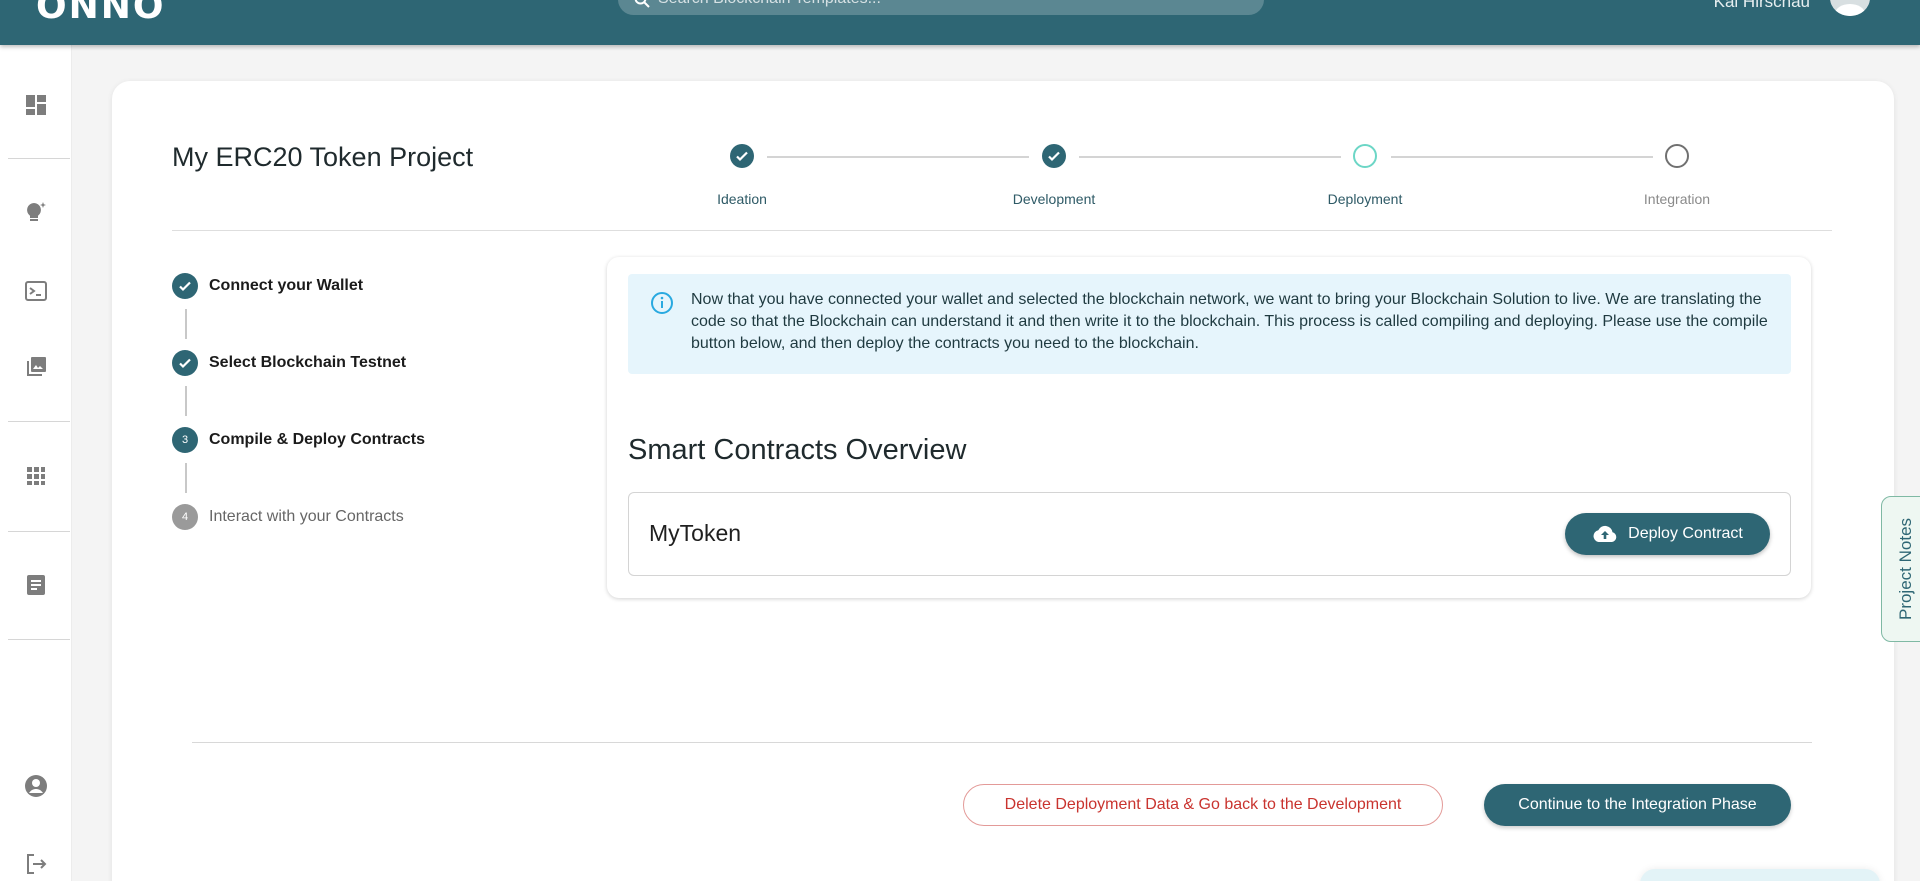  I want to click on top-bar: ONNO Kai Hirschau, so click(960, 22).